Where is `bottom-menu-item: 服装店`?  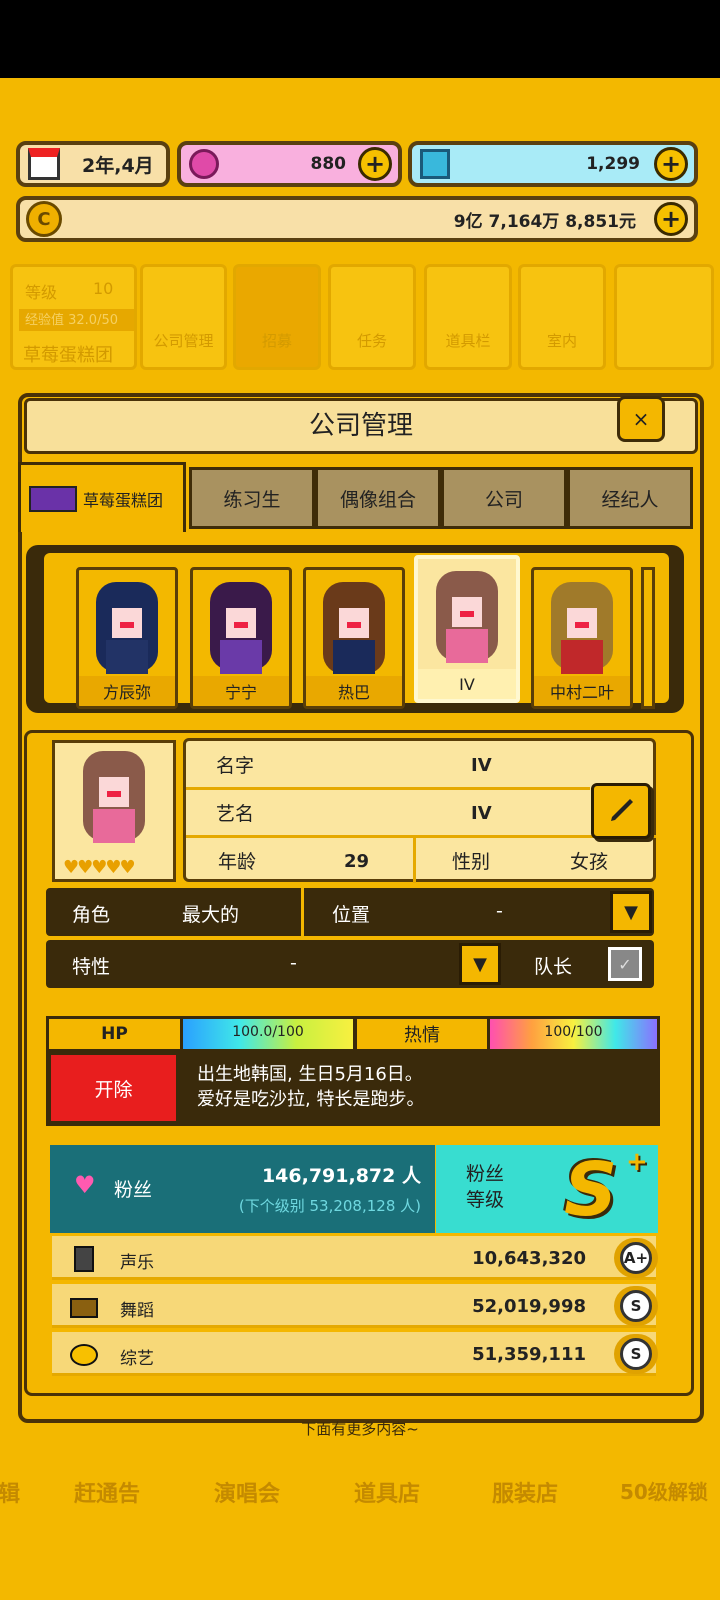 bottom-menu-item: 服装店 is located at coordinates (525, 1492).